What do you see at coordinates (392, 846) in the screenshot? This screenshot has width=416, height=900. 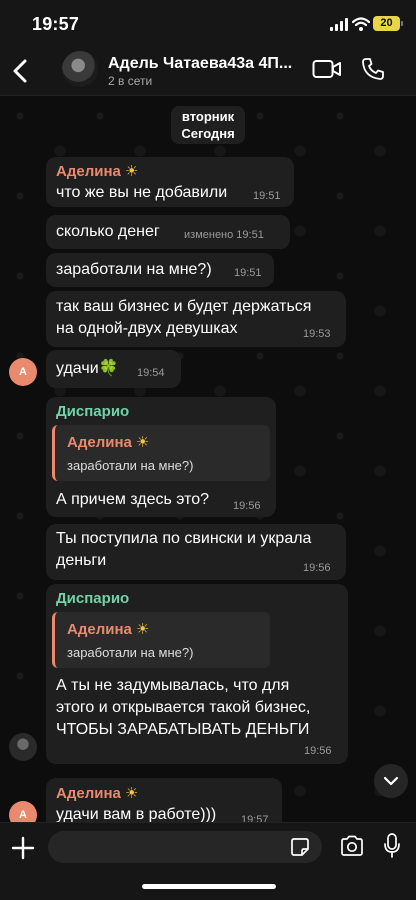 I see `microphone-icon` at bounding box center [392, 846].